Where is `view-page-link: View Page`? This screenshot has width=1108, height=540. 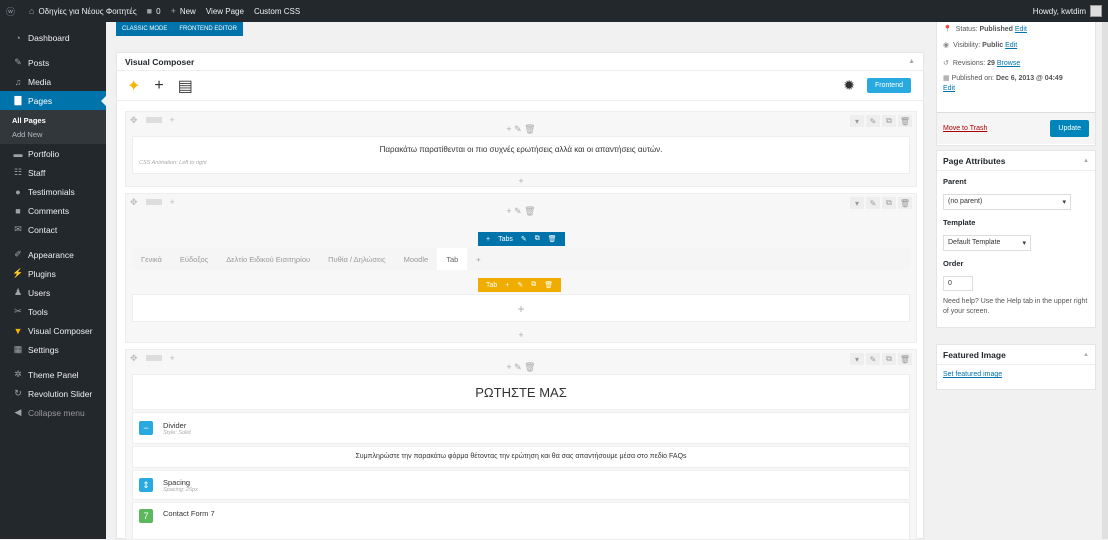 view-page-link: View Page is located at coordinates (225, 11).